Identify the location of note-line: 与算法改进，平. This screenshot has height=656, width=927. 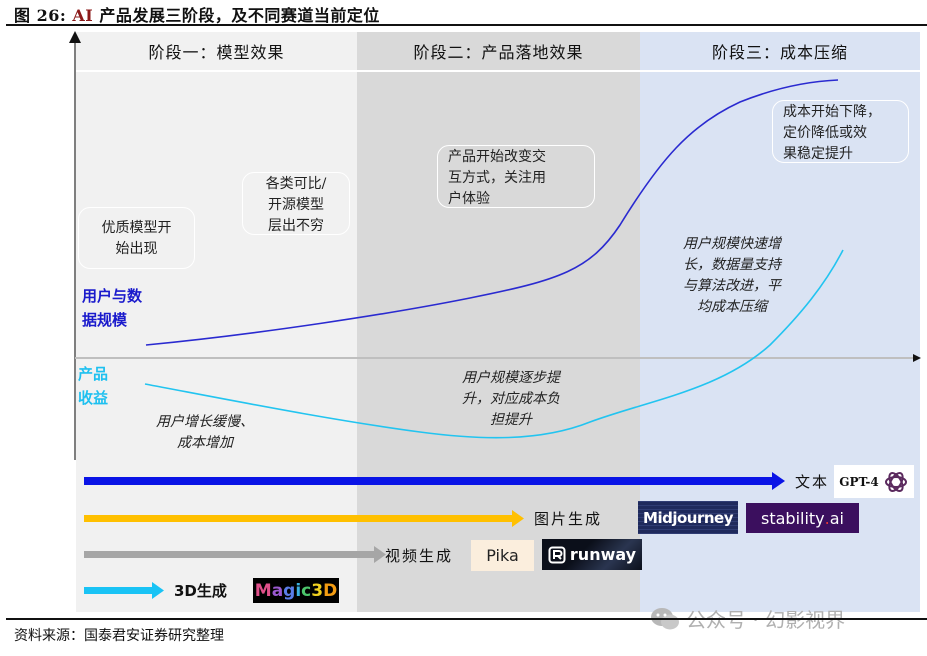
(732, 286).